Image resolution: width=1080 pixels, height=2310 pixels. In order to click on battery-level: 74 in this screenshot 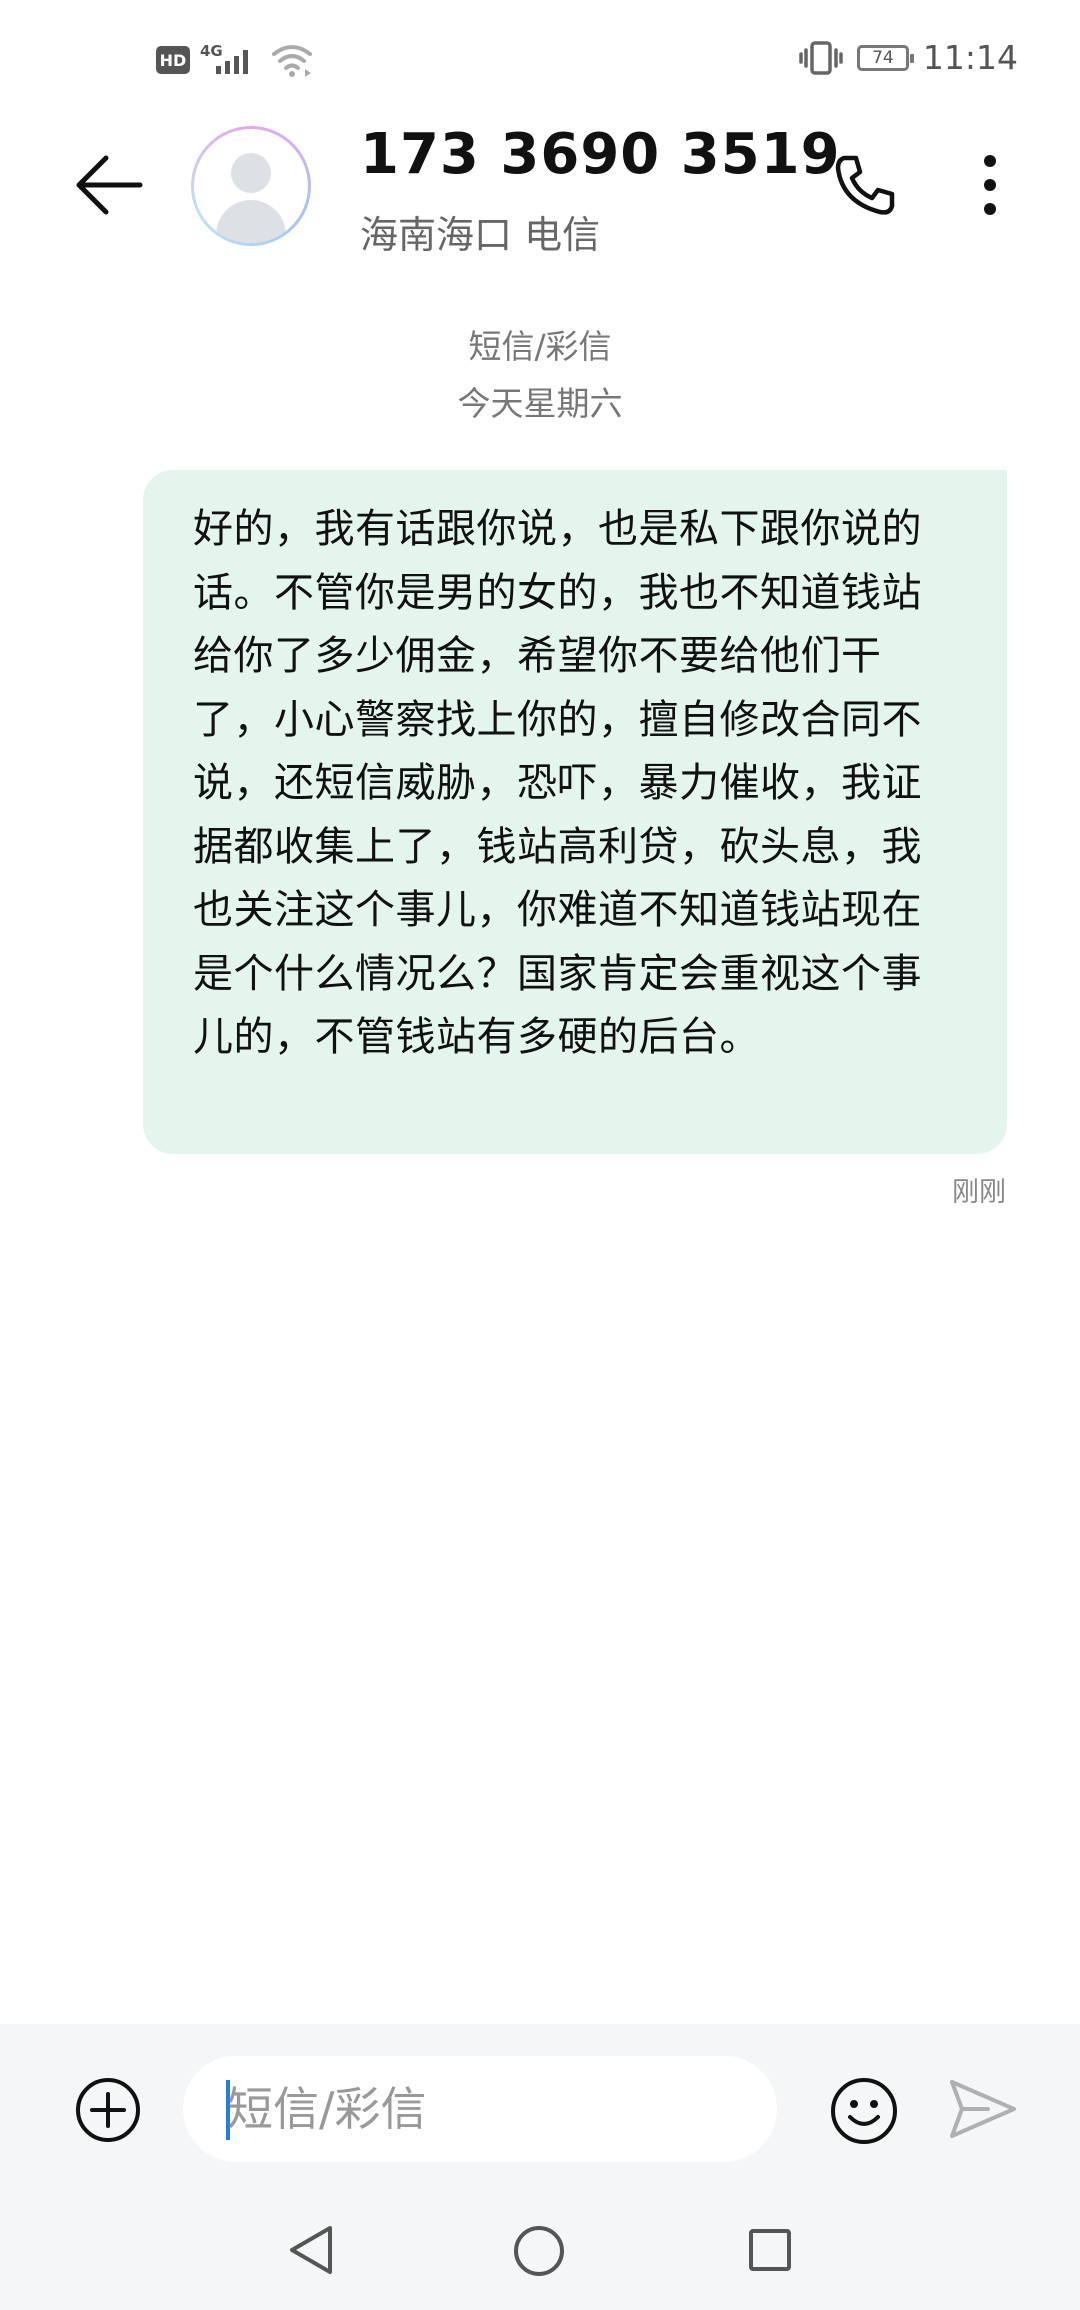, I will do `click(883, 57)`.